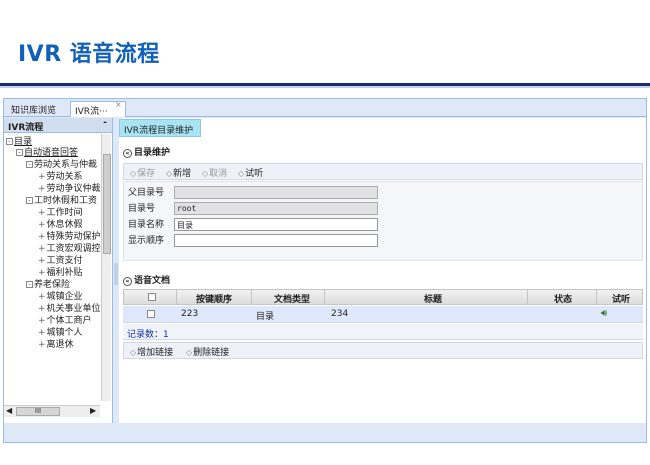 The height and width of the screenshot is (465, 650). I want to click on save-button: ◇保存, so click(142, 172).